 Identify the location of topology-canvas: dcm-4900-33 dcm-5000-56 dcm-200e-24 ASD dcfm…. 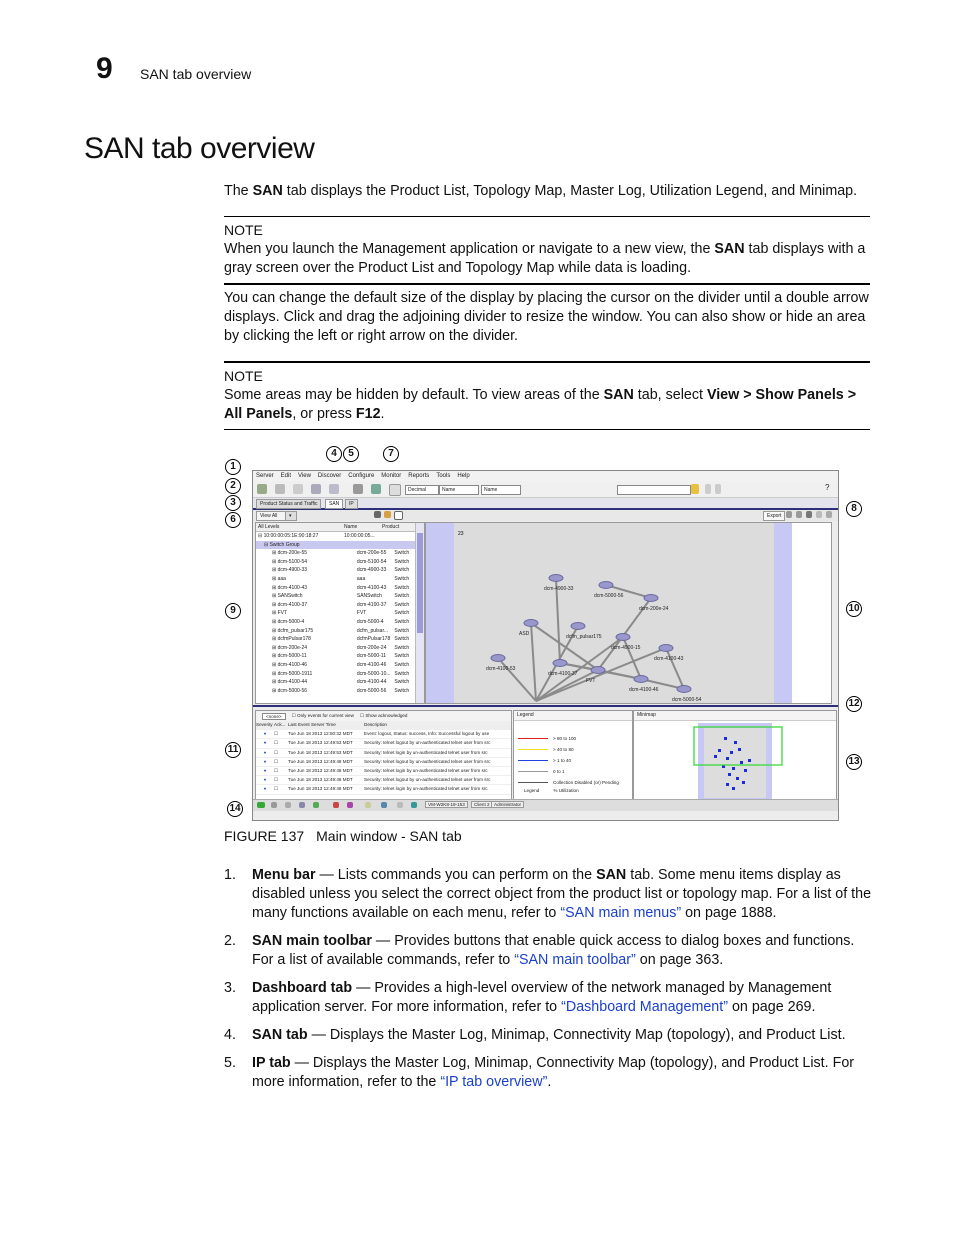
(628, 613).